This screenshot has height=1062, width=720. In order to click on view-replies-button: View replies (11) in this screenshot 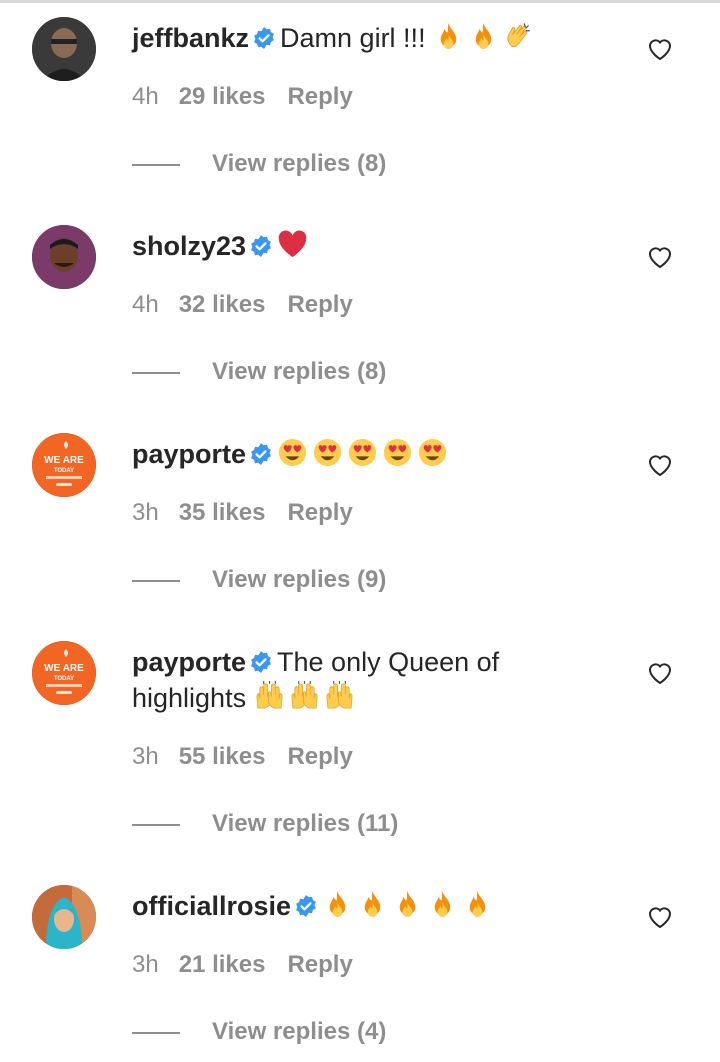, I will do `click(265, 824)`.